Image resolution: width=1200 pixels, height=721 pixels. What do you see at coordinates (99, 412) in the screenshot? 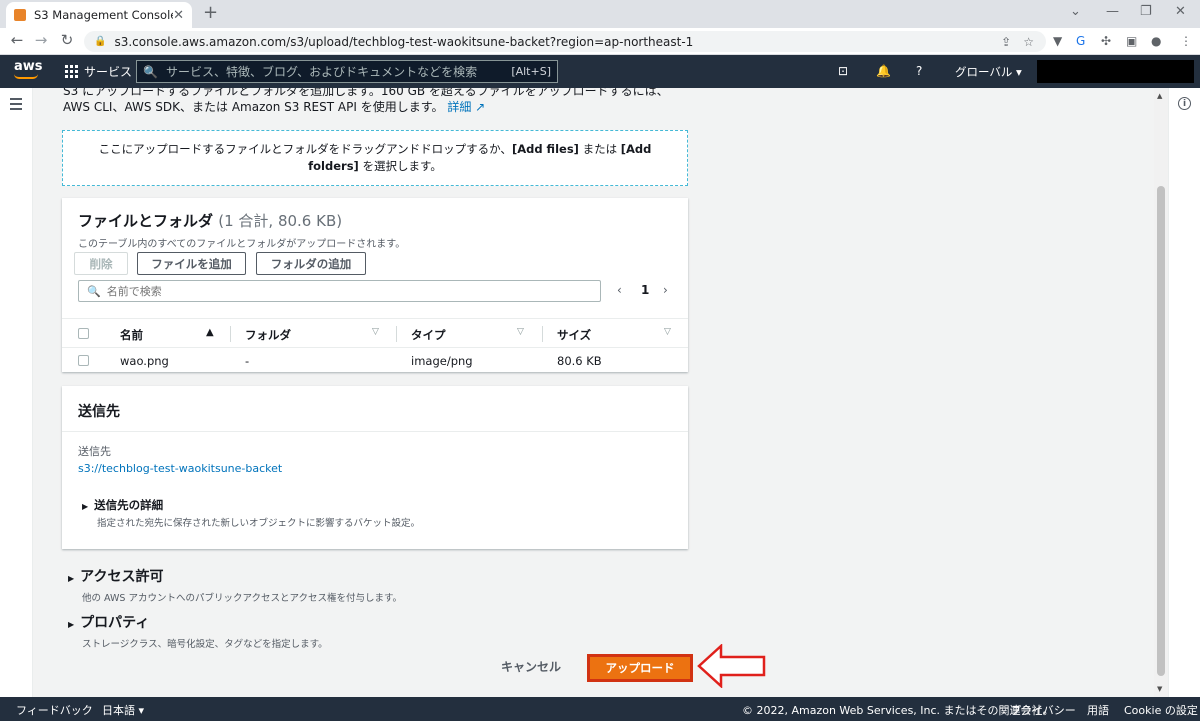
I see `destination-title: 送信先` at bounding box center [99, 412].